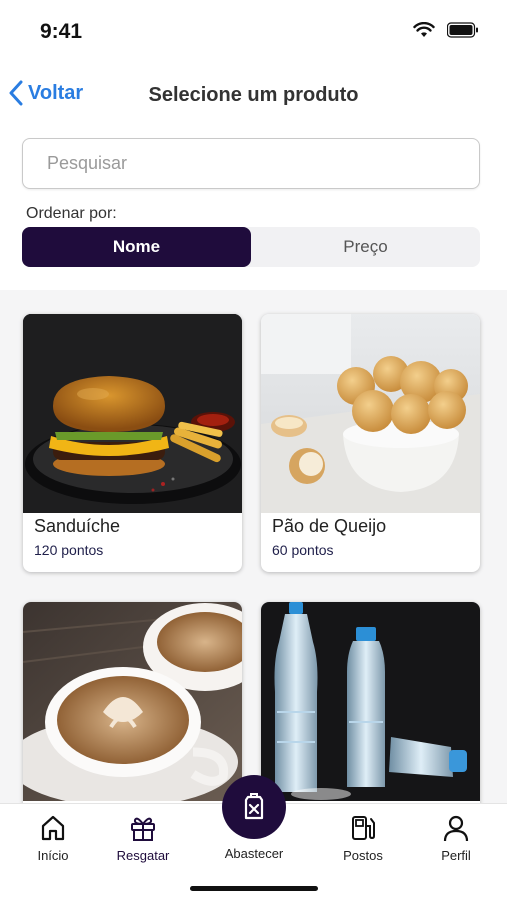 This screenshot has width=507, height=900. I want to click on product-card: Sanduíche 120 pontos, so click(132, 443).